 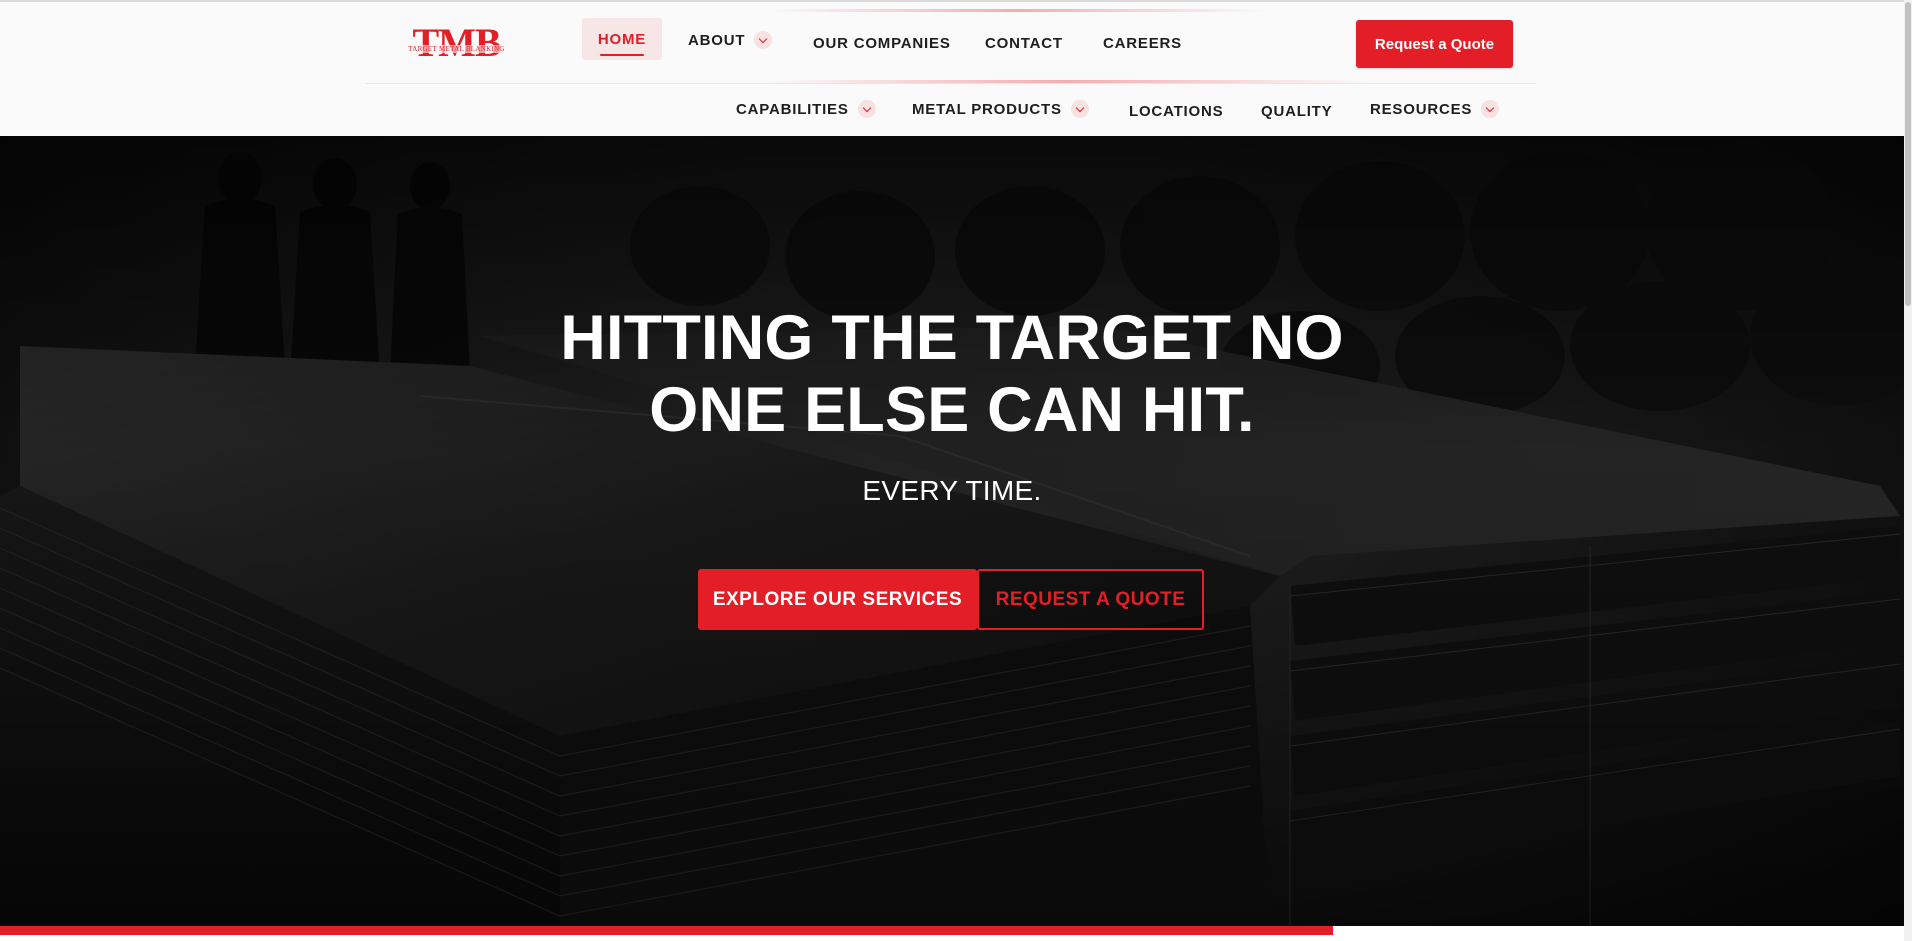 I want to click on hero-title-line2: ONE ELSE CAN HIT., so click(x=952, y=410).